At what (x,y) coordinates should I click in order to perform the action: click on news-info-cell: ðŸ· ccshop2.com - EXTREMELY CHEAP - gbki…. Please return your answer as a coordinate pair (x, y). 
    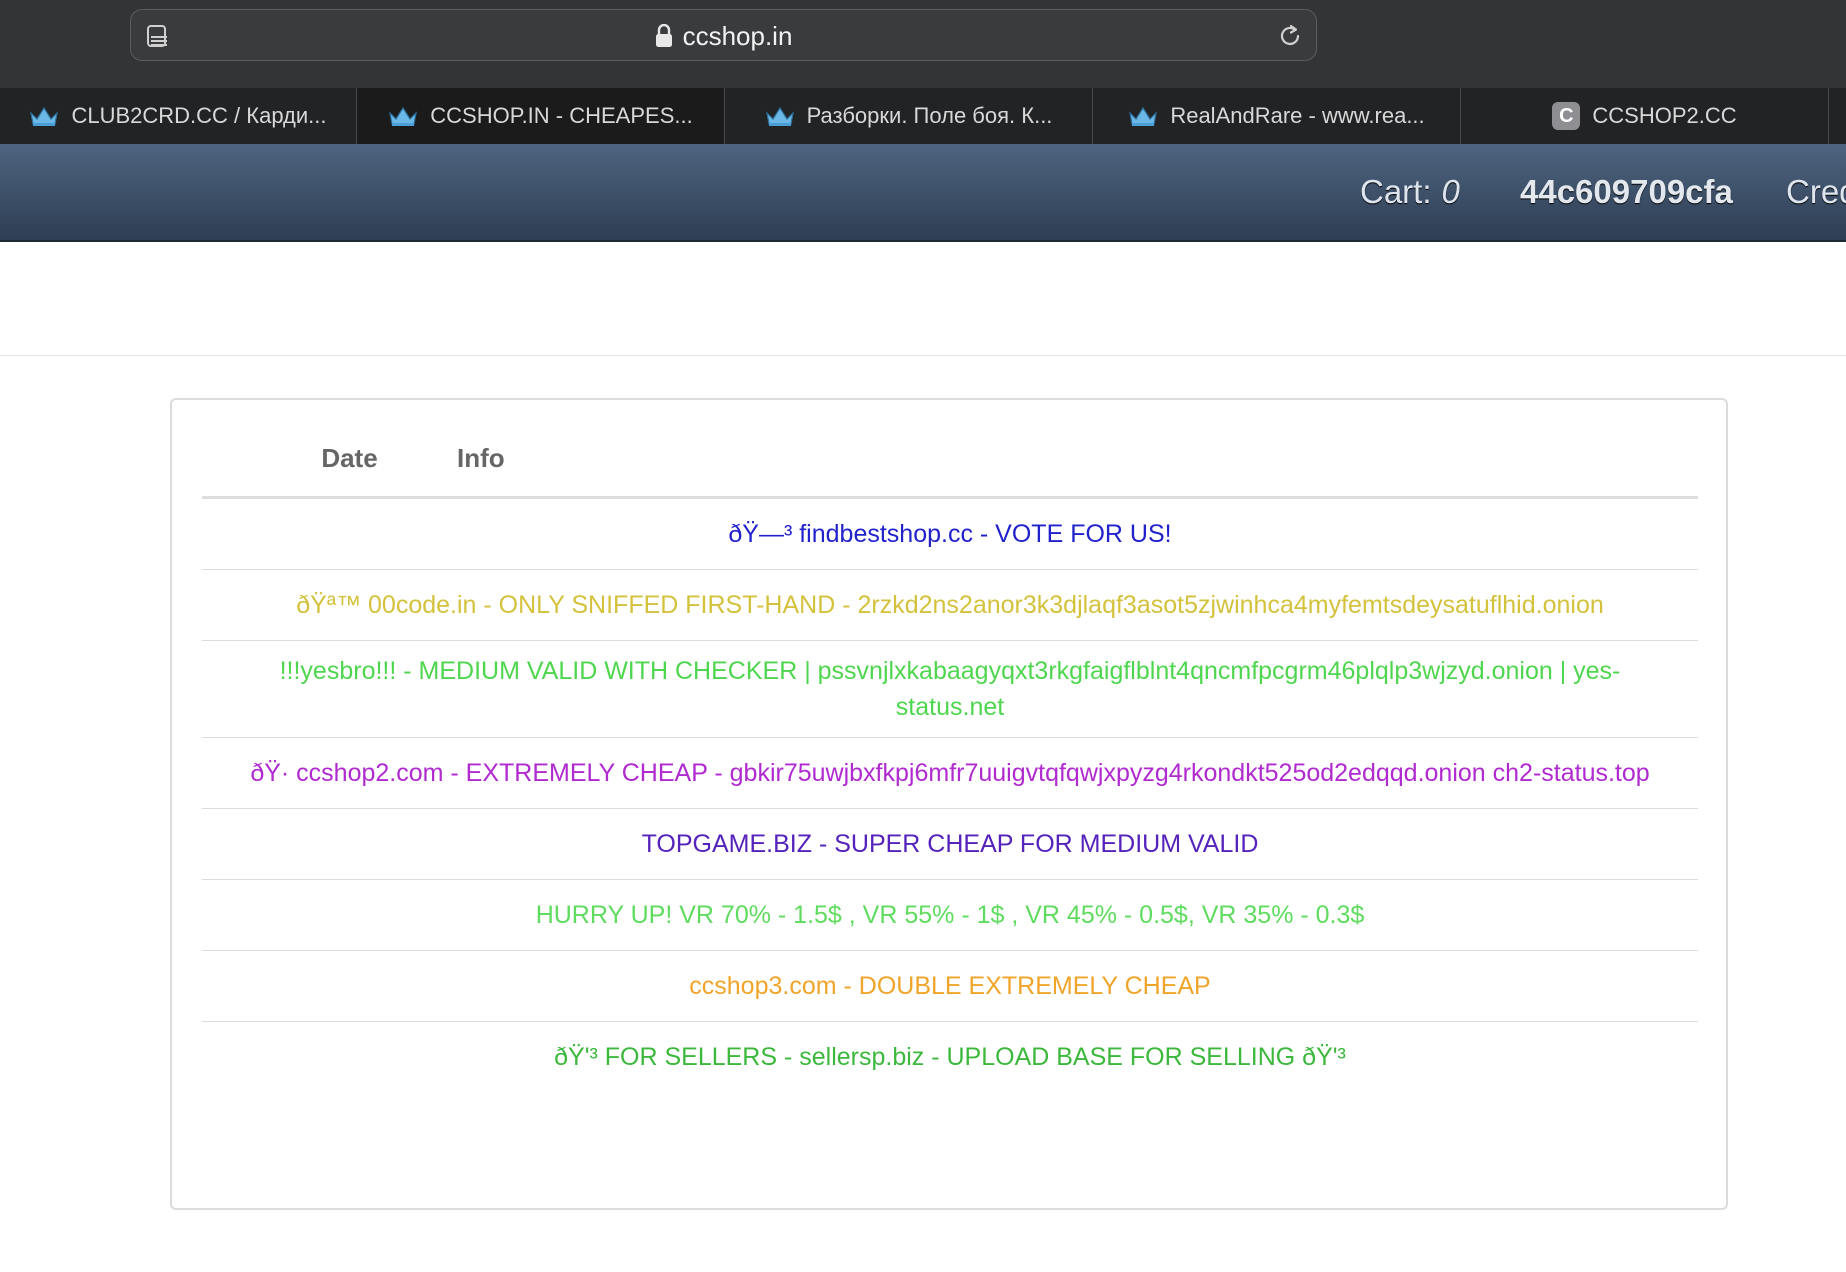
    Looking at the image, I should click on (950, 773).